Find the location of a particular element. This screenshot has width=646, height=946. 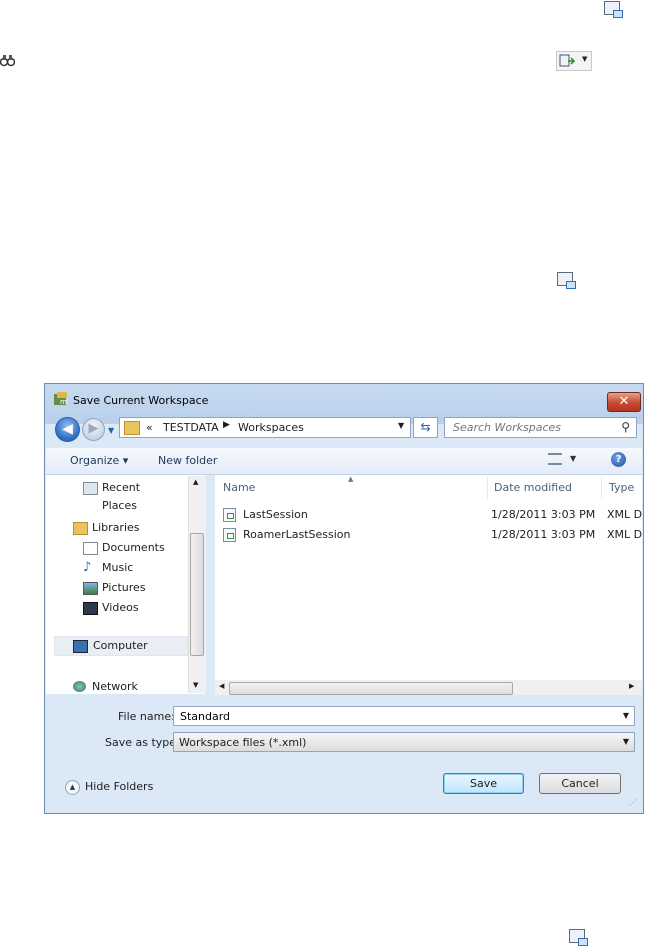

breadcrumb-testdata: TESTDATA is located at coordinates (191, 427).